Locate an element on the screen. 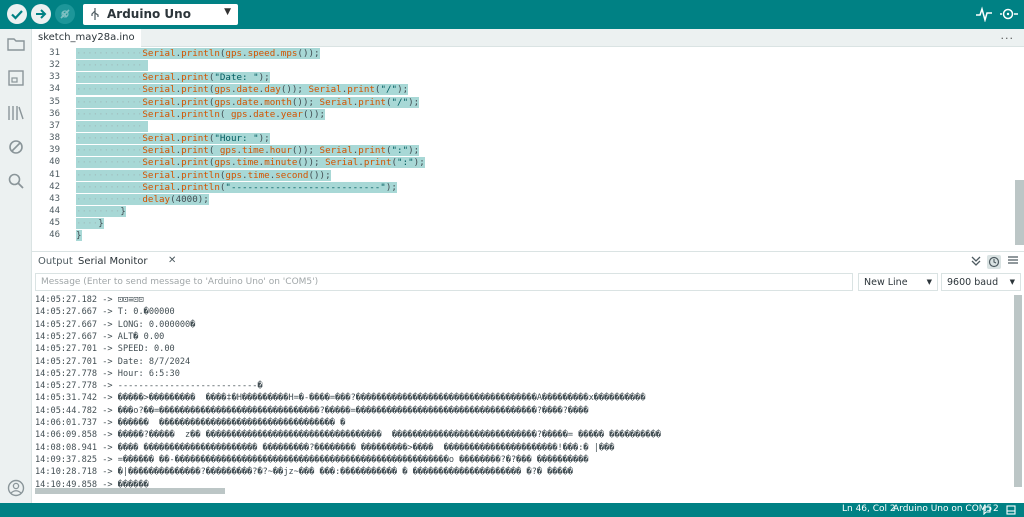 The width and height of the screenshot is (1024, 517). upload-button is located at coordinates (41, 14).